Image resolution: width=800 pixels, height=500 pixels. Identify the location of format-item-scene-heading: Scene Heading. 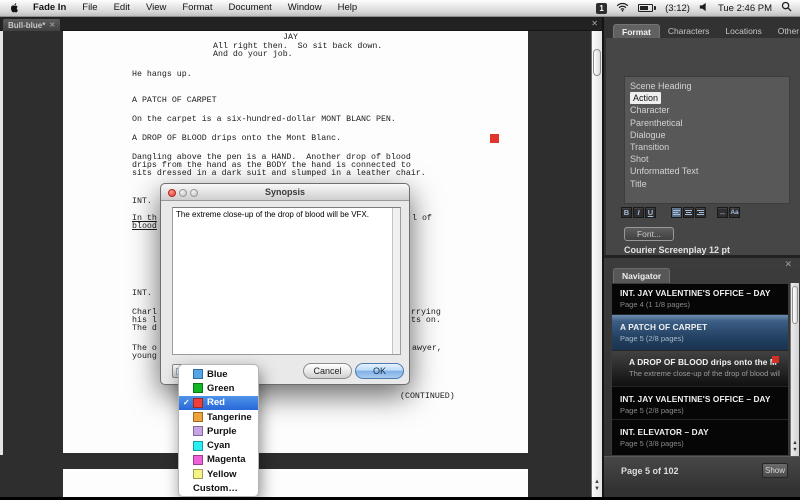
(709, 86).